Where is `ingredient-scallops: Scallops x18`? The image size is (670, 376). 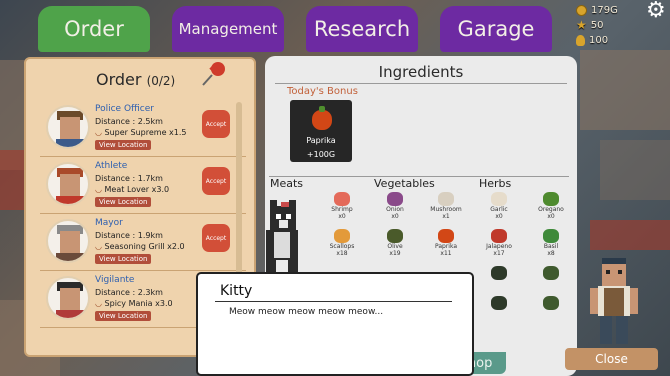
ingredient-scallops: Scallops x18 is located at coordinates (342, 243).